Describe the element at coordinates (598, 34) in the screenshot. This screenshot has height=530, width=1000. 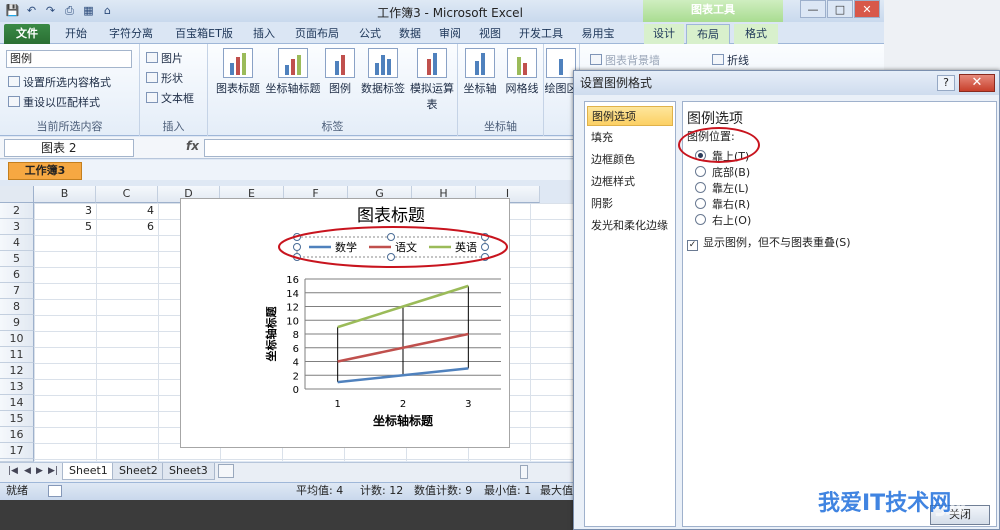
I see `tab-easy-tools: 易用宝` at that location.